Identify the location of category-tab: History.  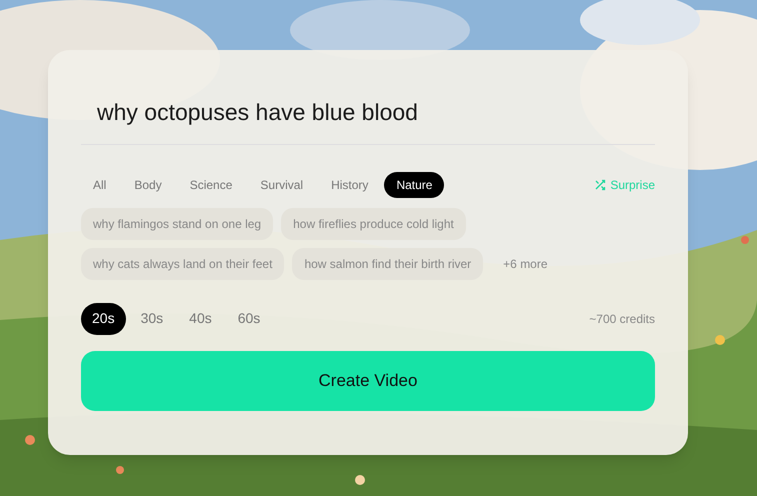
(349, 185).